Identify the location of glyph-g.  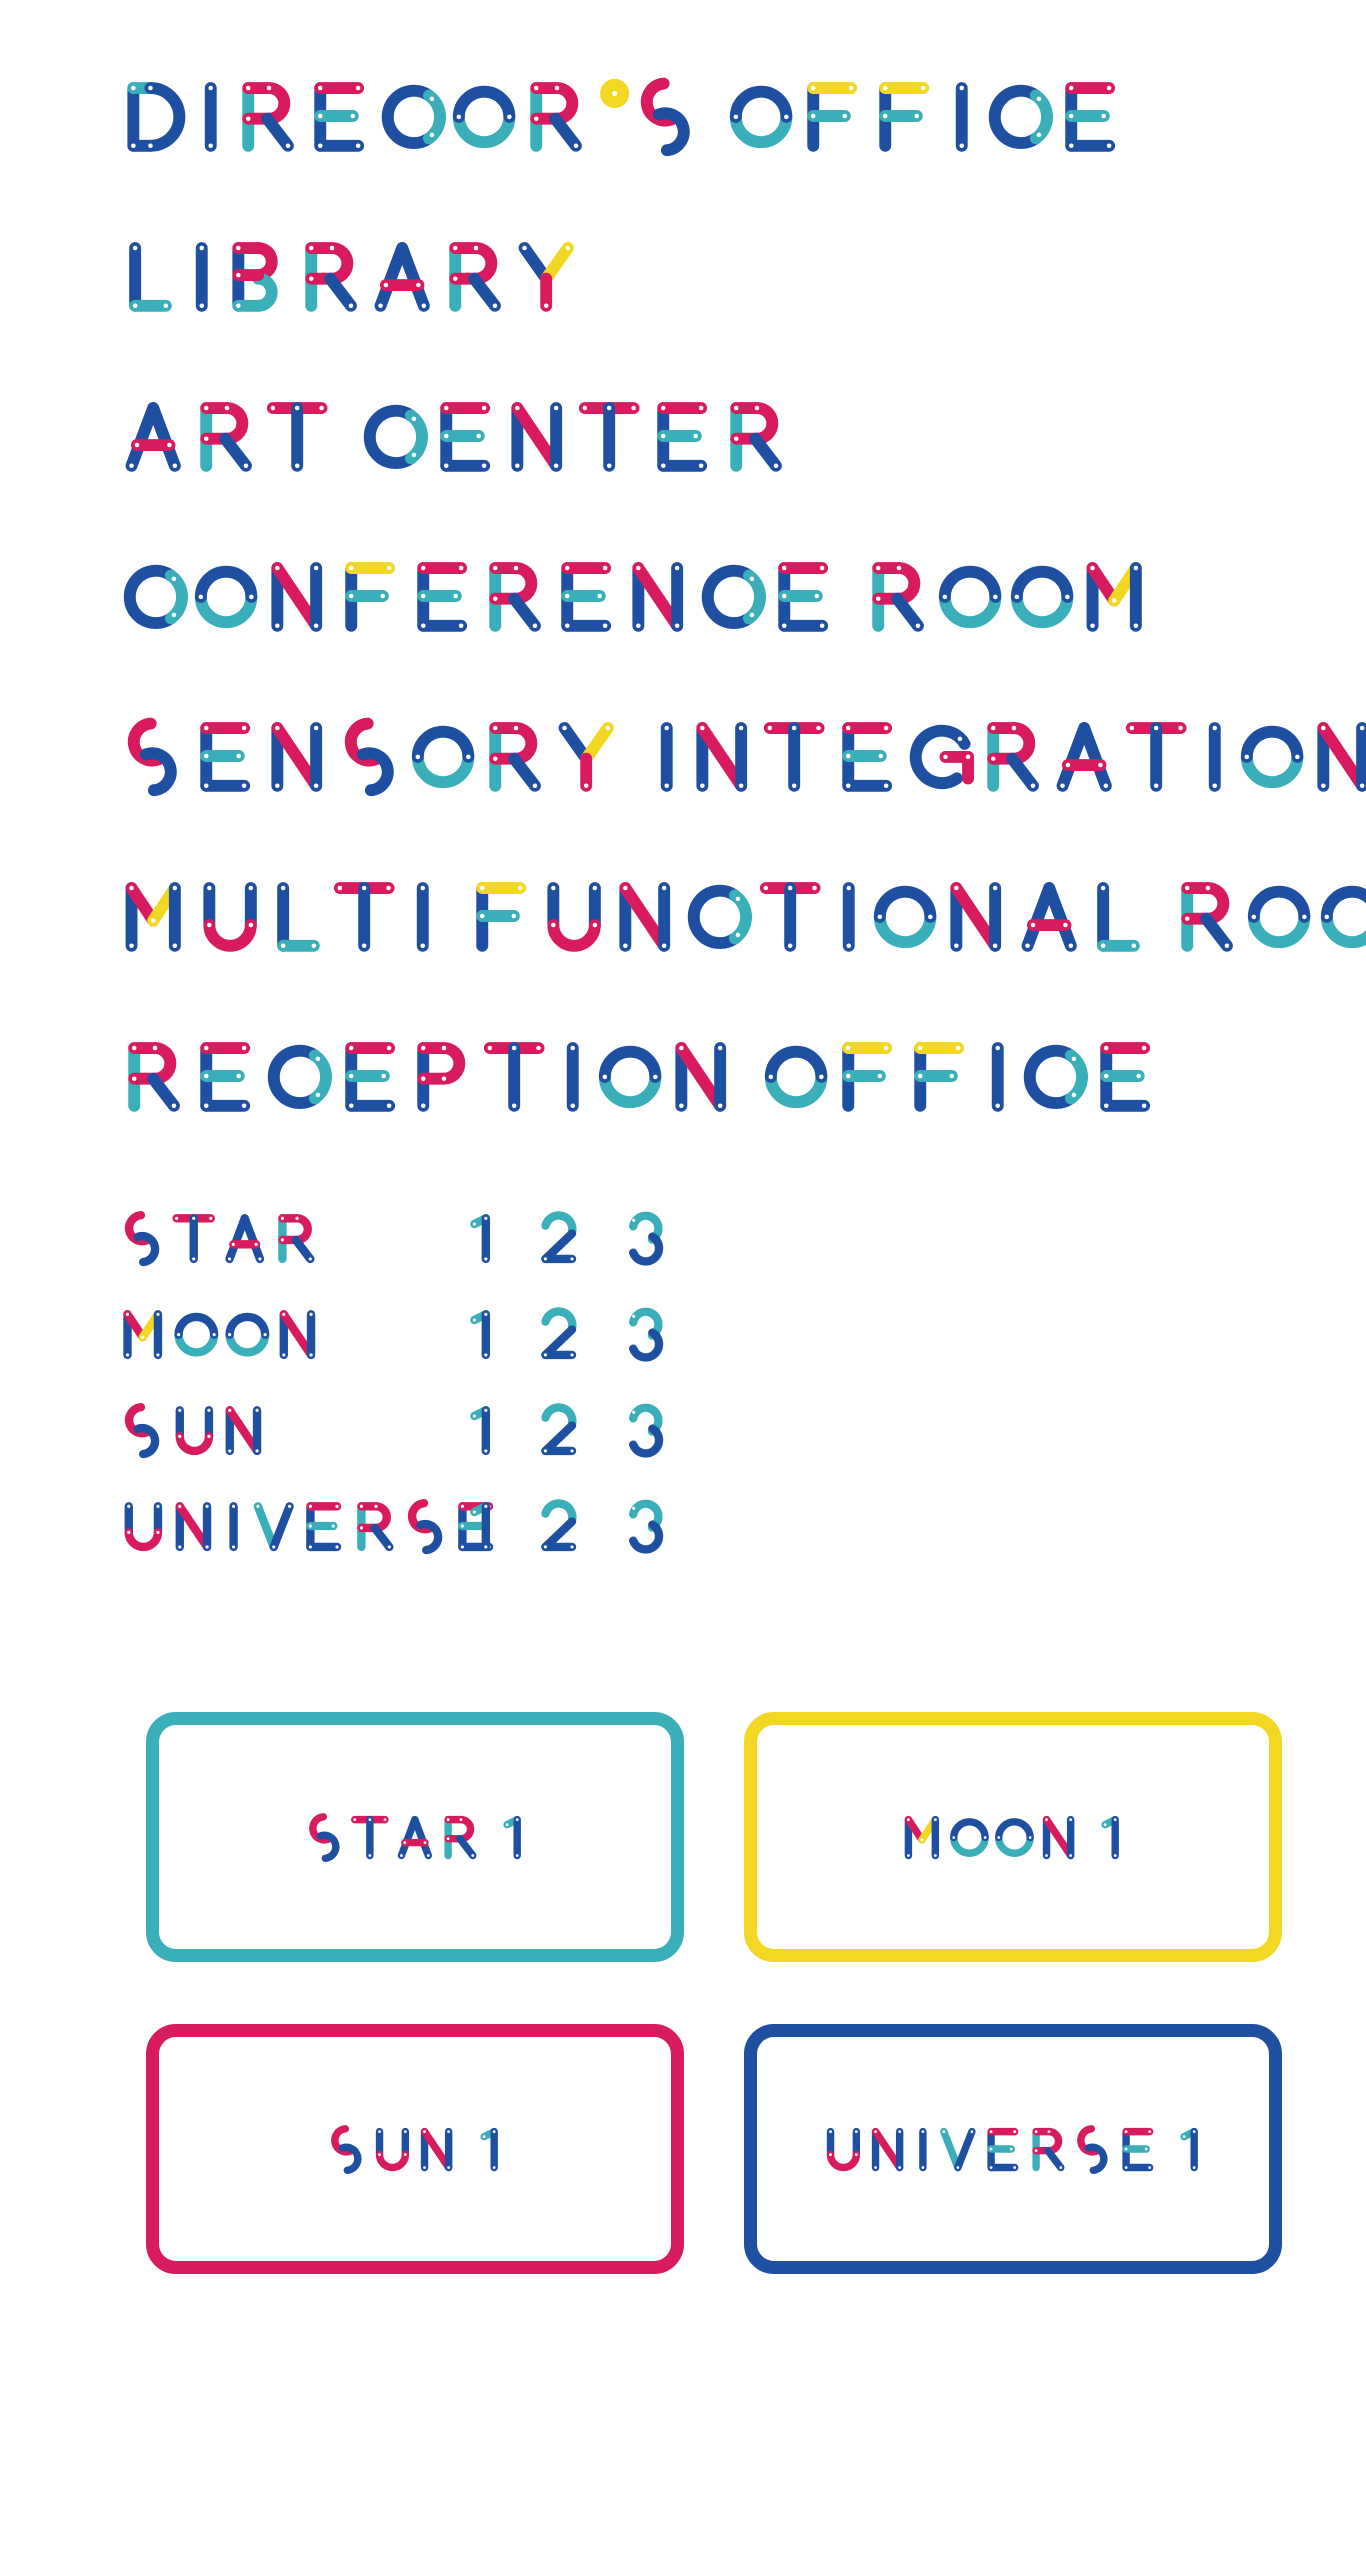
(940, 756).